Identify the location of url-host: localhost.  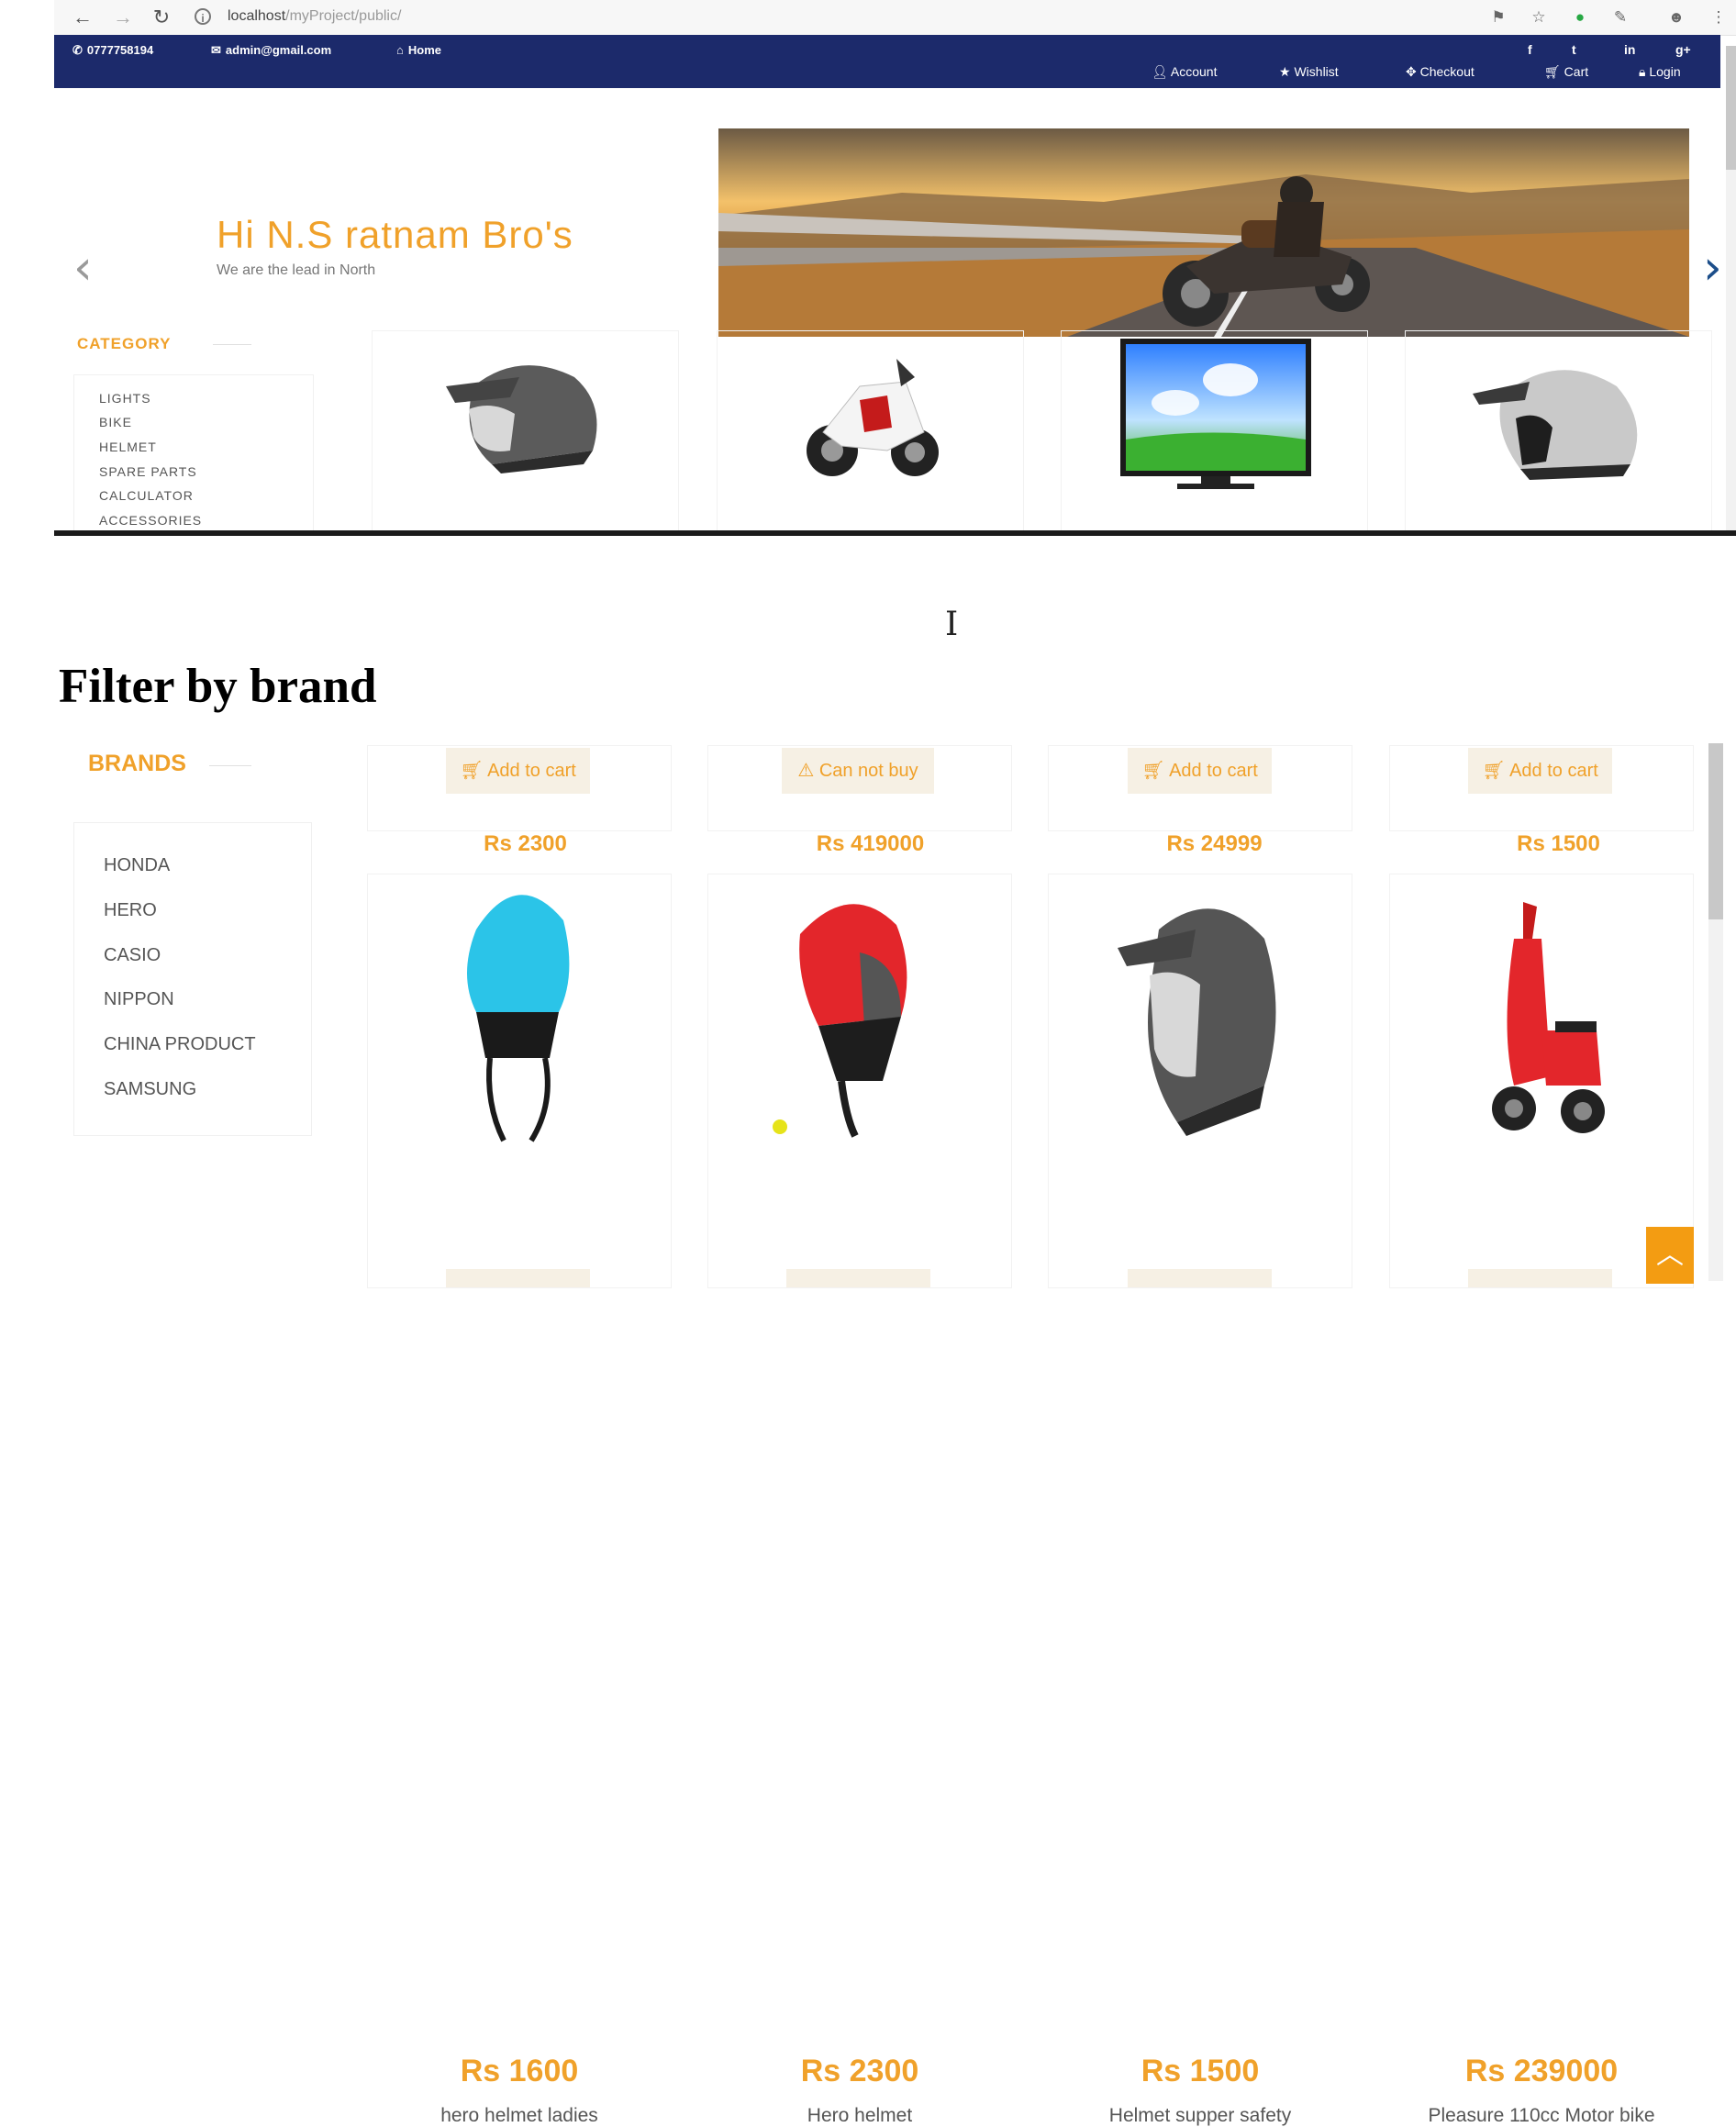
(257, 16).